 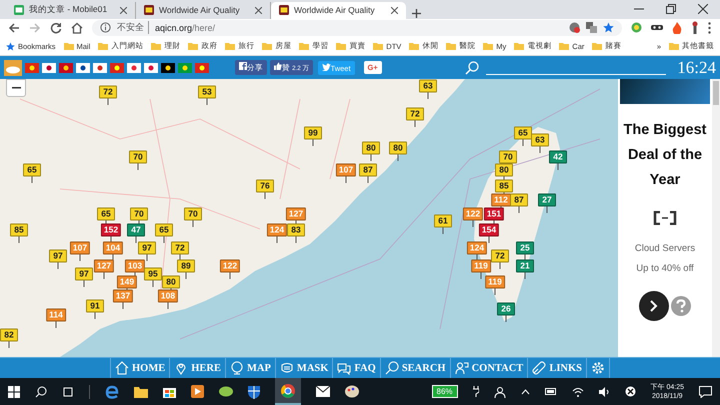 What do you see at coordinates (14, 28) in the screenshot?
I see `back-icon` at bounding box center [14, 28].